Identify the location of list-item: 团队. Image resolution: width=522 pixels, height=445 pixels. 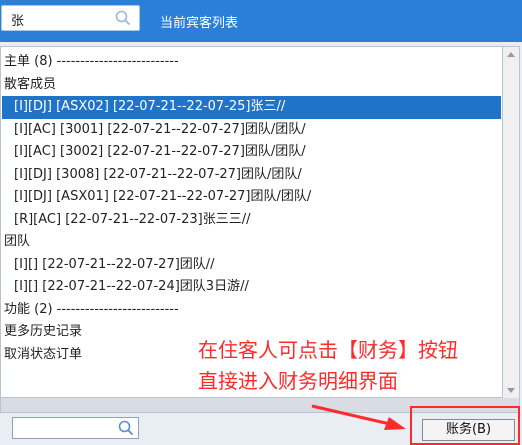
(251, 242).